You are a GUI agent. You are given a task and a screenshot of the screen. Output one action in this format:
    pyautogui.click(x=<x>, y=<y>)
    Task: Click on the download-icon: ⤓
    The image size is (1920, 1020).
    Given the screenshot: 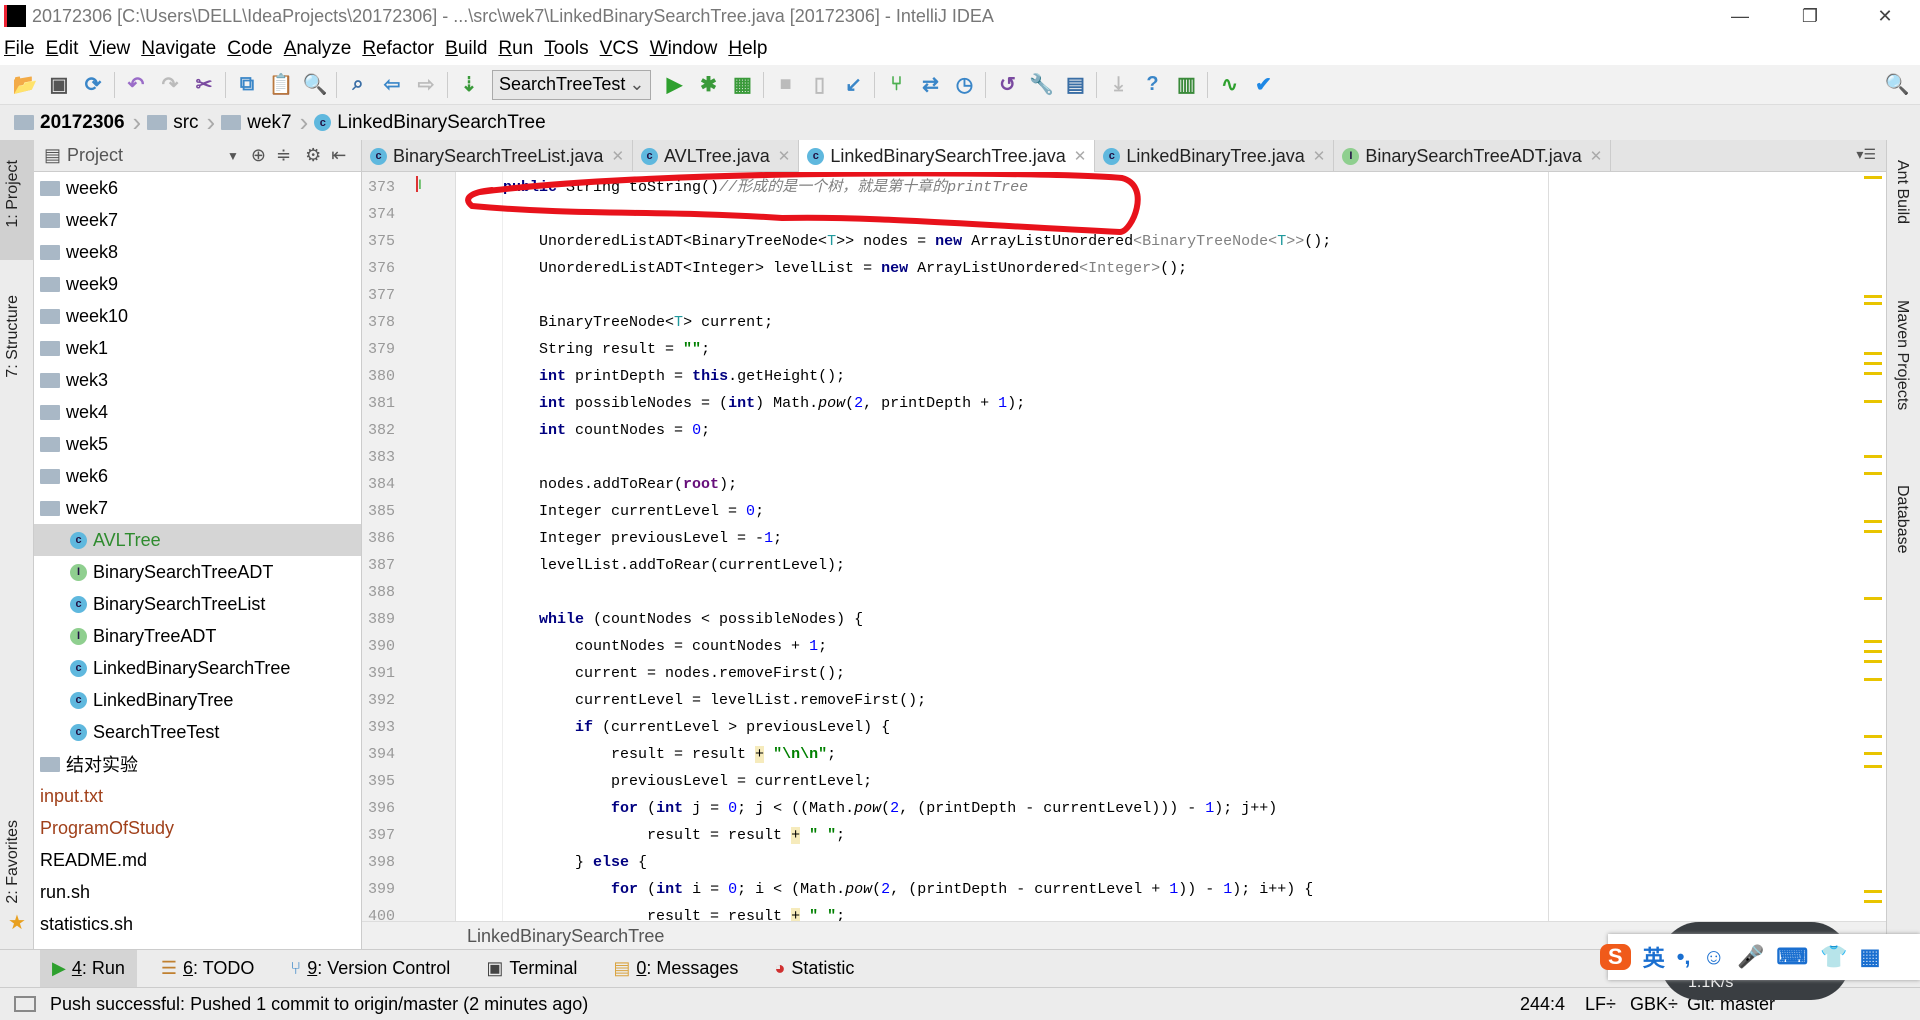 What is the action you would take?
    pyautogui.click(x=1118, y=85)
    